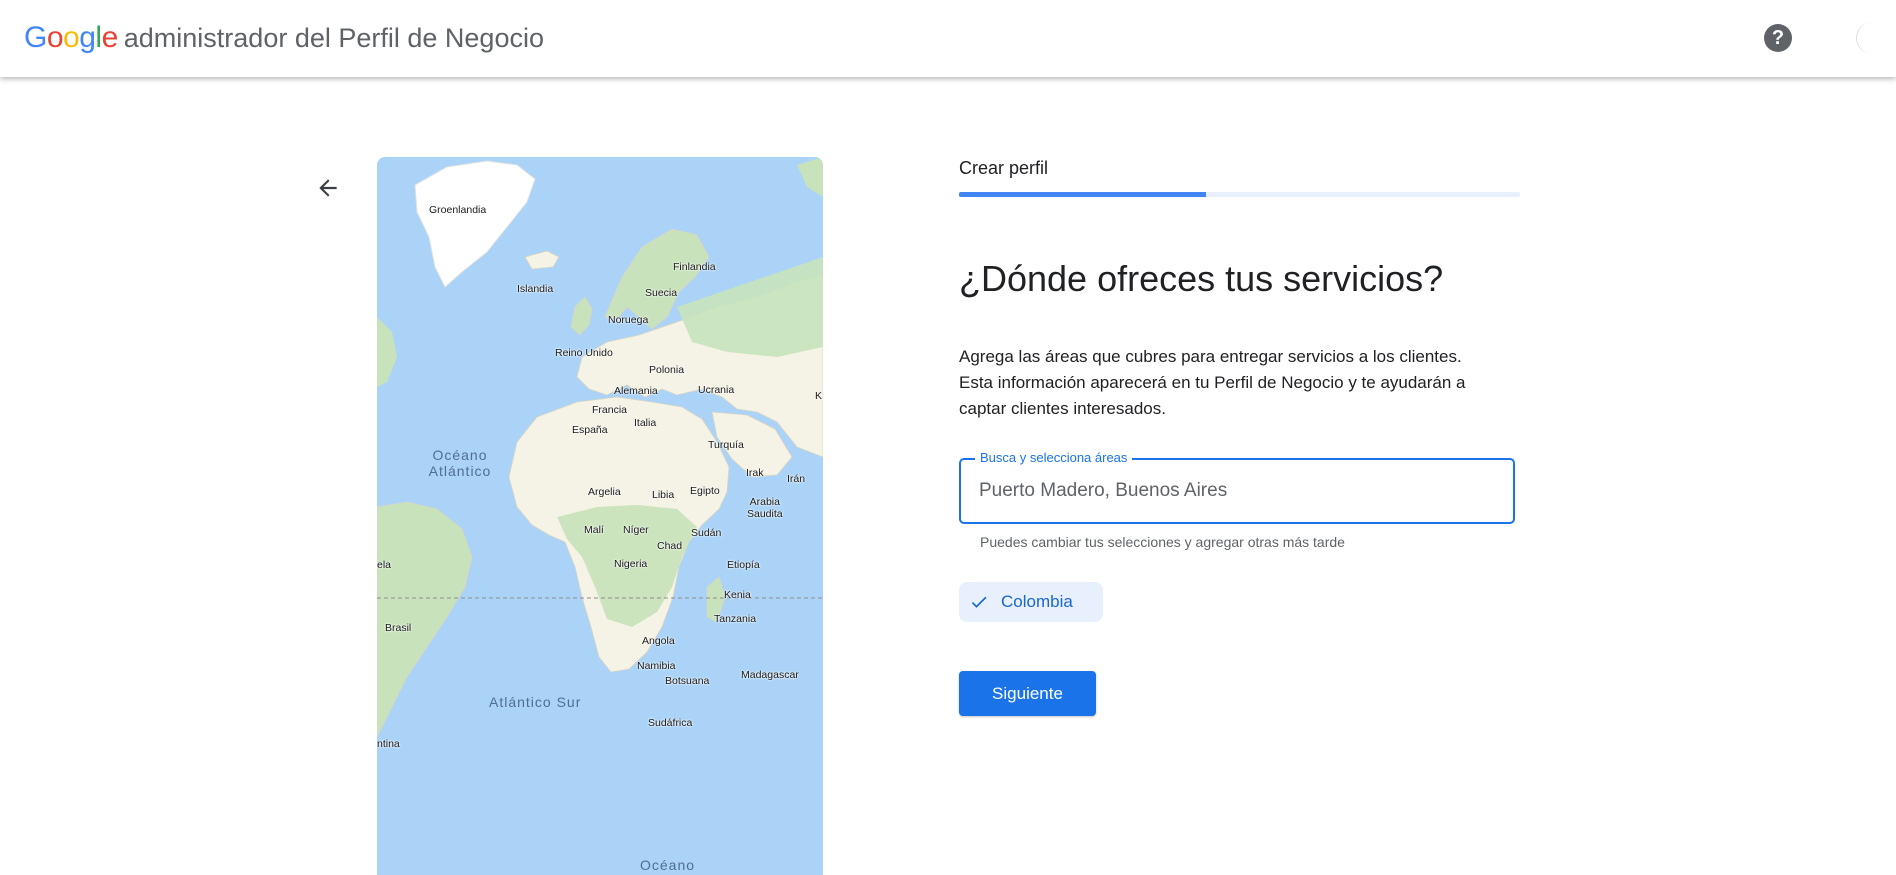  I want to click on ocean-label: Océano, so click(668, 865).